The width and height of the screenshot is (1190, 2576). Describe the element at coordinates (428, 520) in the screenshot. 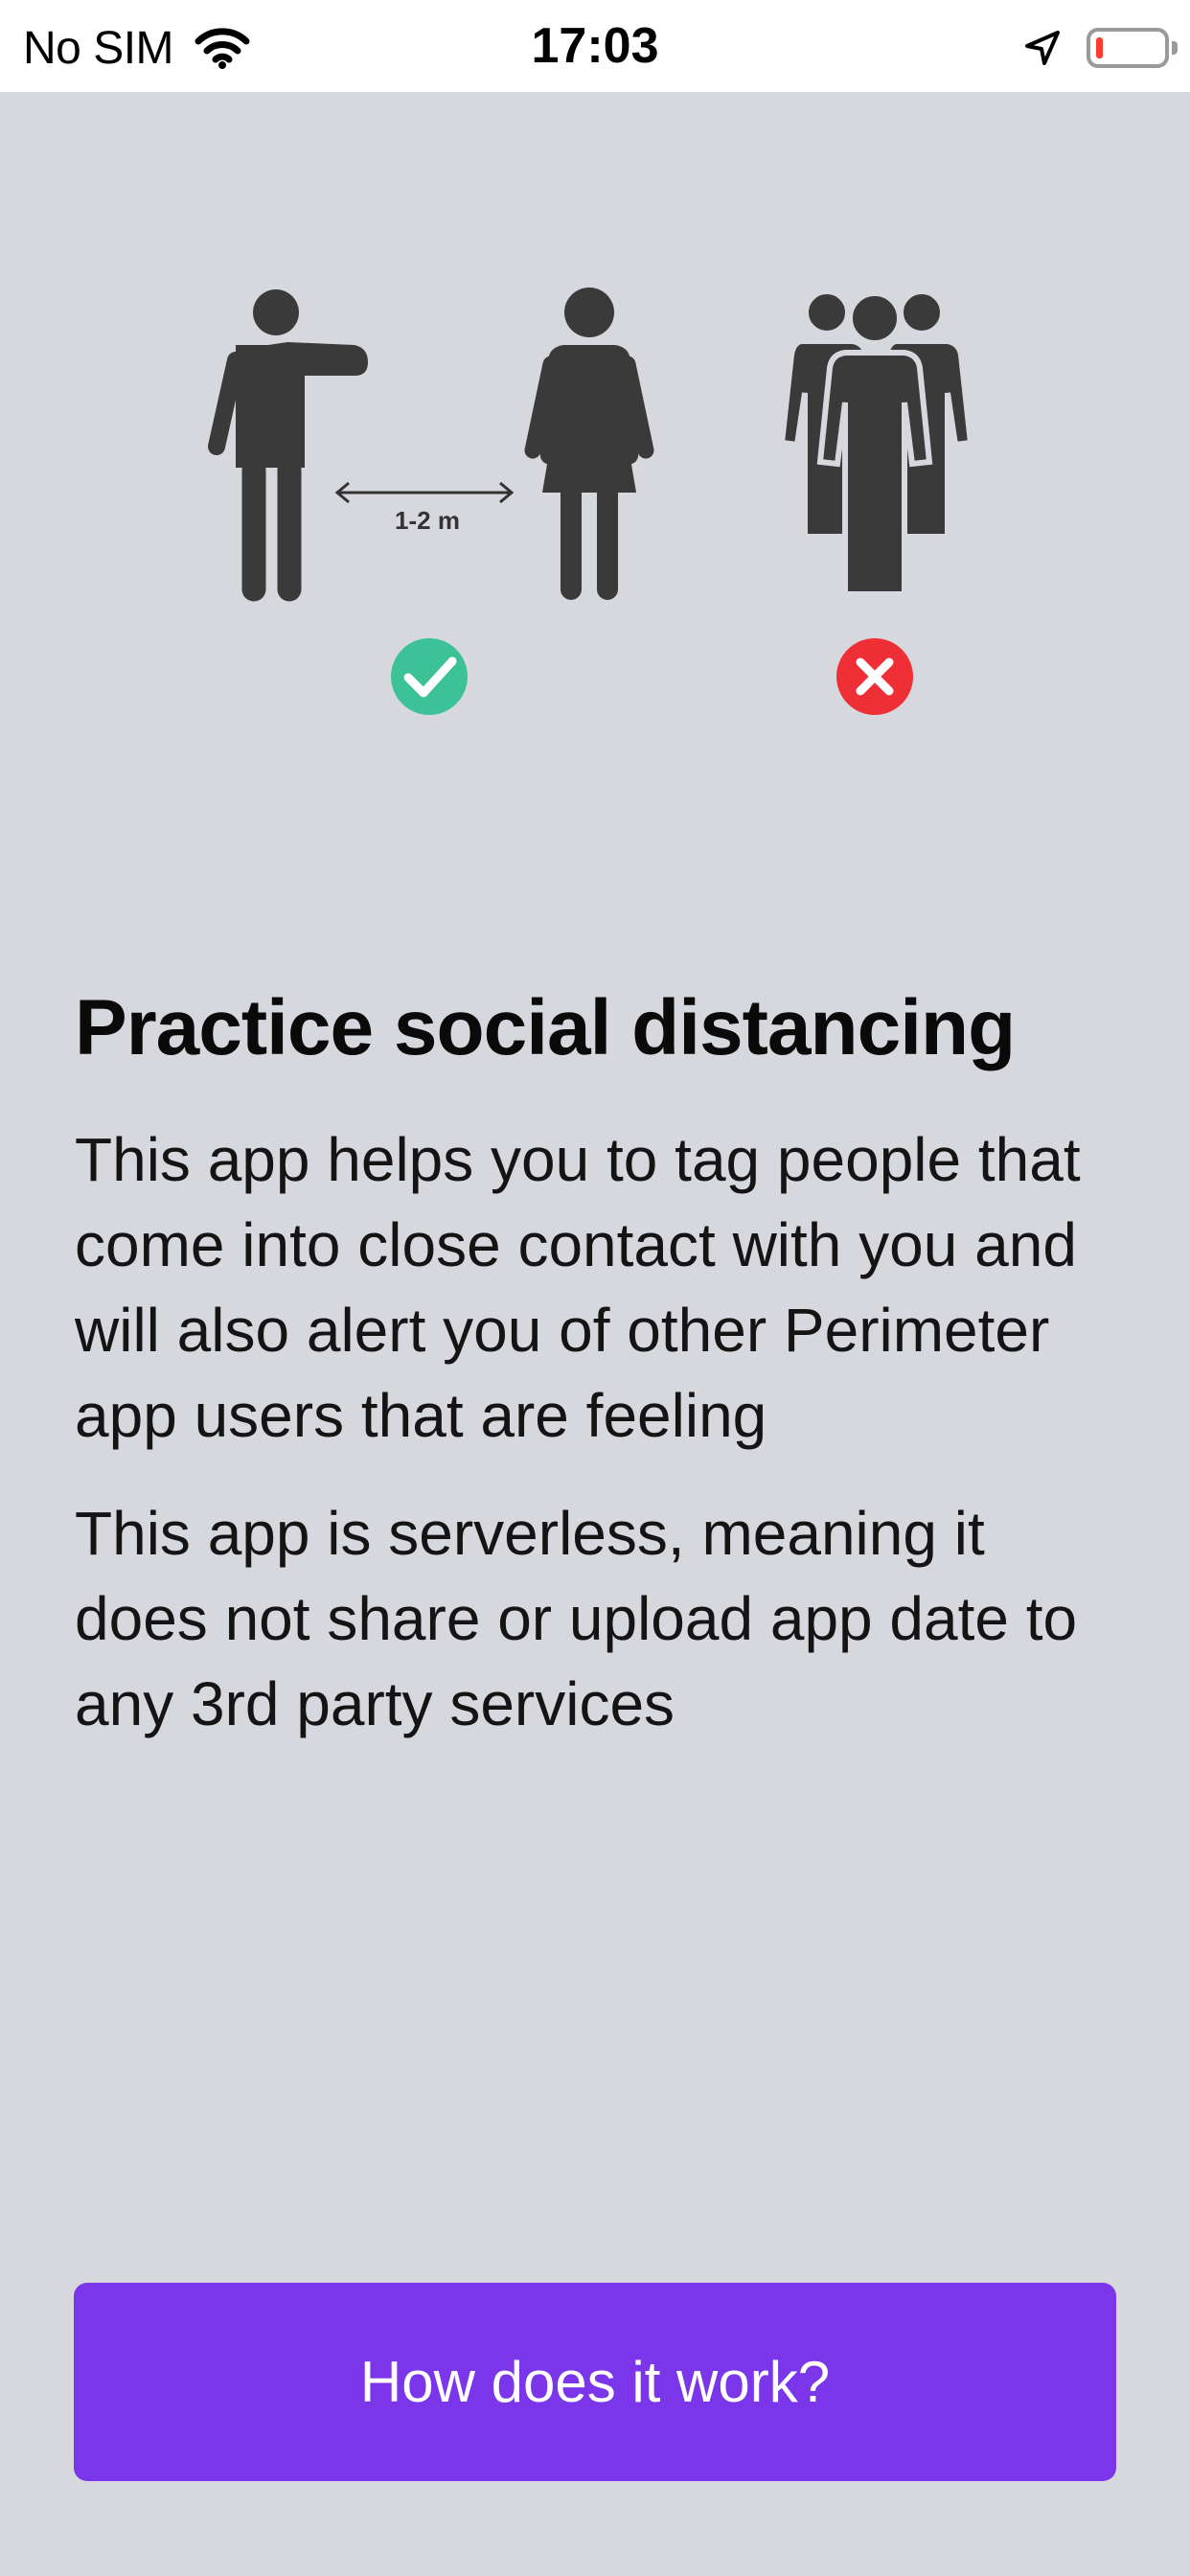

I see `distance-label: 1-2 m` at that location.